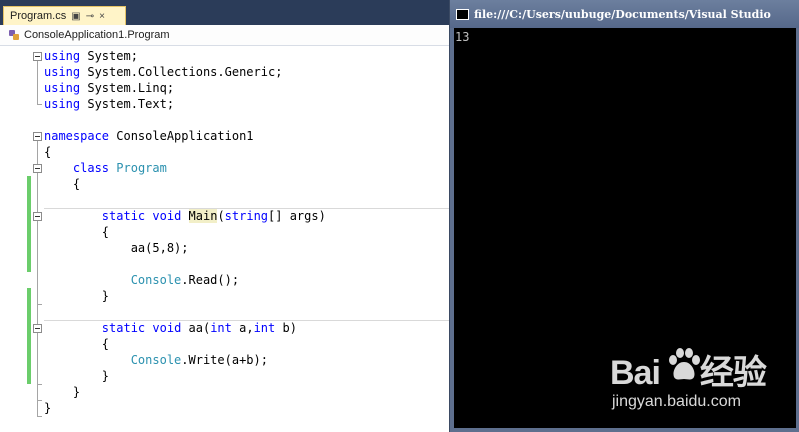 This screenshot has width=799, height=432. Describe the element at coordinates (127, 88) in the screenshot. I see `code-token: System.Linq;` at that location.